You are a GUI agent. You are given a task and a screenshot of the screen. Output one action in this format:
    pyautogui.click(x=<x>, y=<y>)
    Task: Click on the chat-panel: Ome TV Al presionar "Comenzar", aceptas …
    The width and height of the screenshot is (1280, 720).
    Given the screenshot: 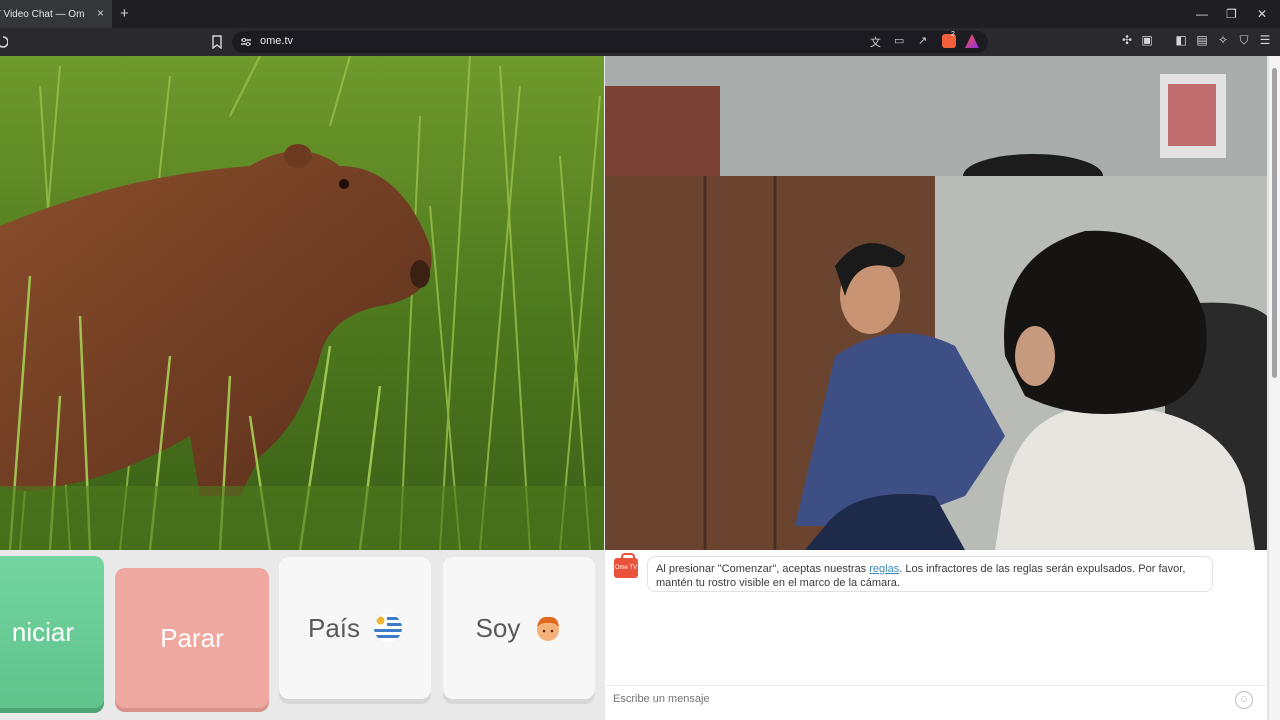 What is the action you would take?
    pyautogui.click(x=936, y=635)
    